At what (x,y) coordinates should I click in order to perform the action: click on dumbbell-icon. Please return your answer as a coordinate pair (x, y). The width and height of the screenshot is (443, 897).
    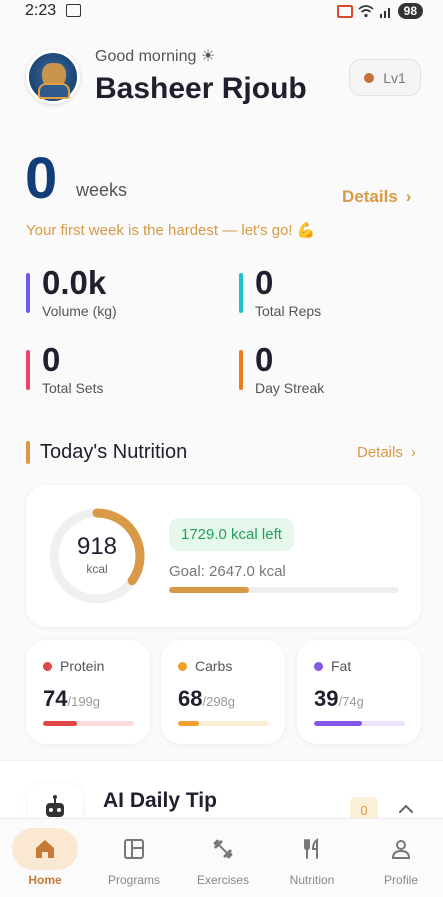
    Looking at the image, I should click on (223, 849).